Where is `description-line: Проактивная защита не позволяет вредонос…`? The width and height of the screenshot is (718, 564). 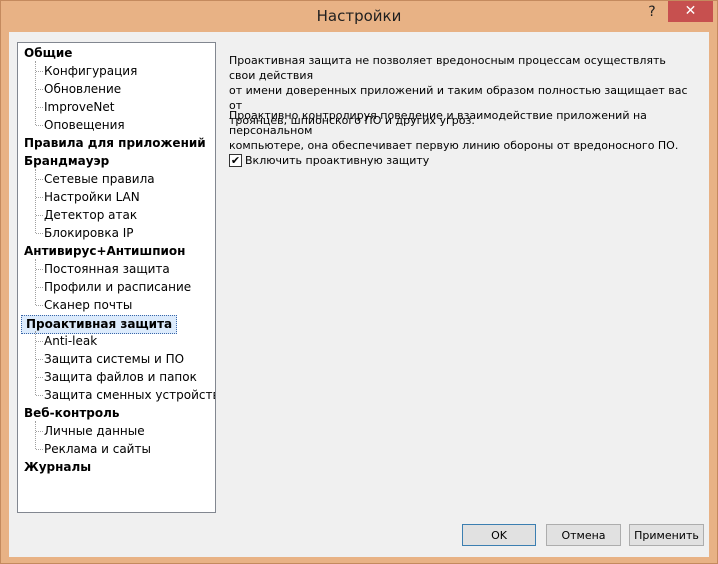
description-line: Проактивная защита не позволяет вредонос… is located at coordinates (447, 68).